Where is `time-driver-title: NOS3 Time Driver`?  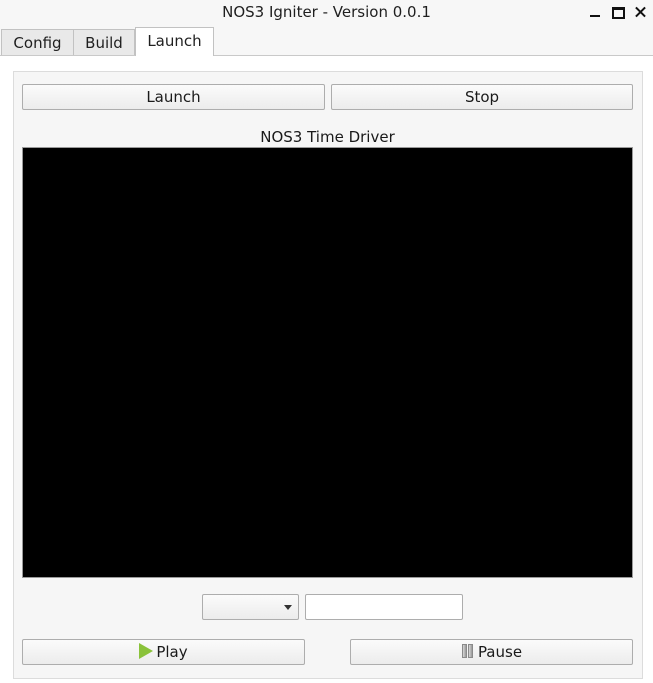
time-driver-title: NOS3 Time Driver is located at coordinates (327, 137).